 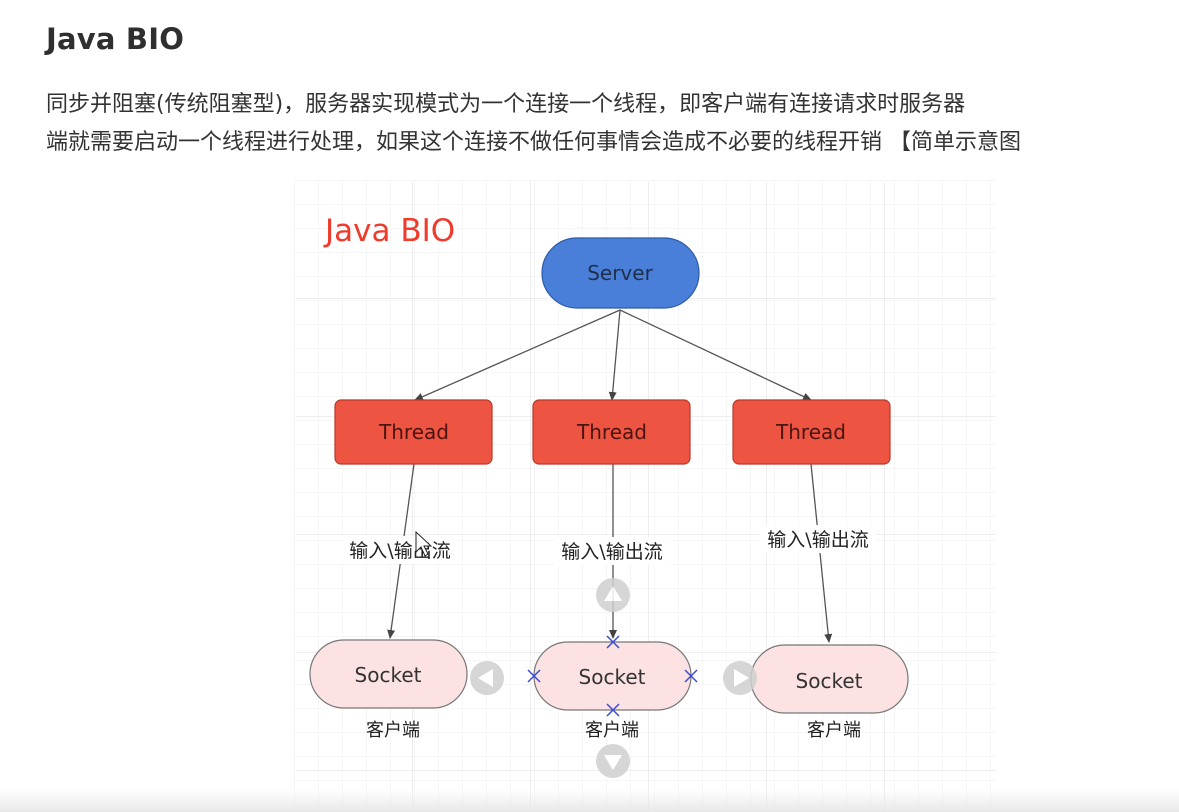 I want to click on socket-node-2: Socket, so click(x=612, y=676).